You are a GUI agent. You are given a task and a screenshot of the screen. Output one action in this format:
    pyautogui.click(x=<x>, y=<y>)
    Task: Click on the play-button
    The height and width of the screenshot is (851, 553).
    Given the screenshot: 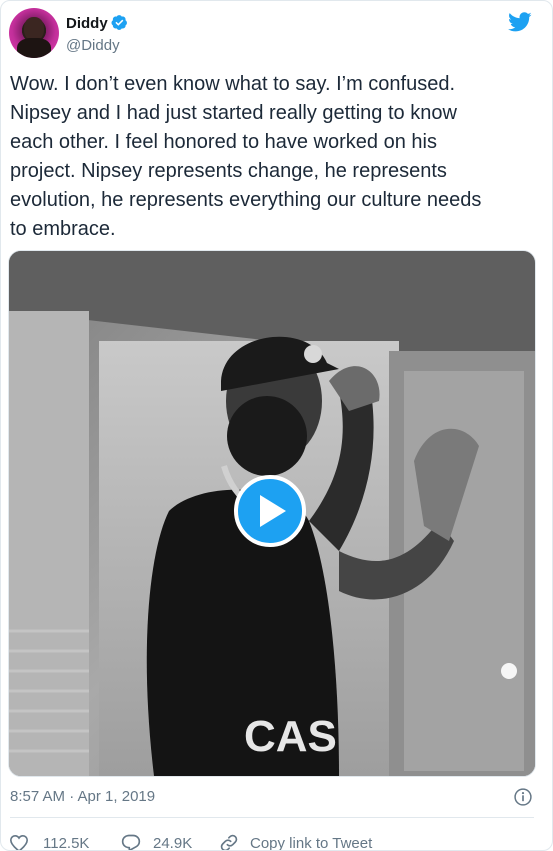 What is the action you would take?
    pyautogui.click(x=270, y=511)
    